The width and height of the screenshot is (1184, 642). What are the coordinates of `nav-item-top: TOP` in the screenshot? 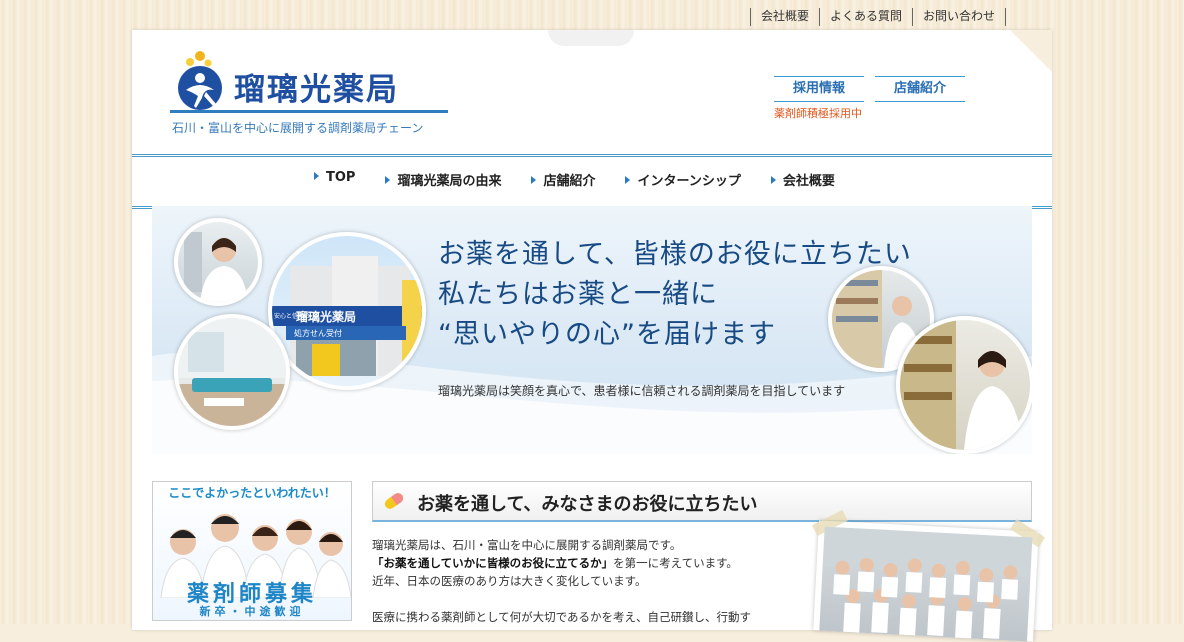 It's located at (334, 179).